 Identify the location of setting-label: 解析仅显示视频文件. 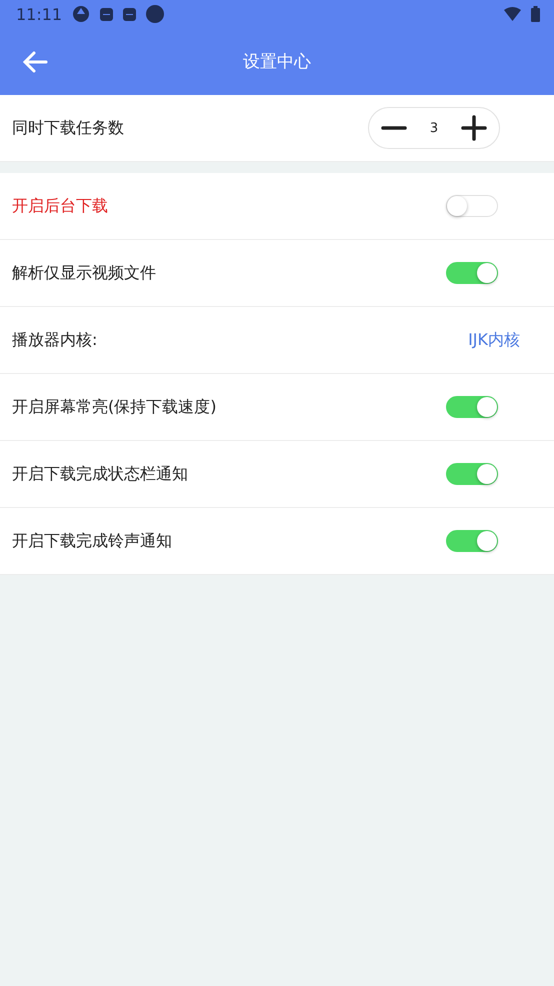
(84, 273).